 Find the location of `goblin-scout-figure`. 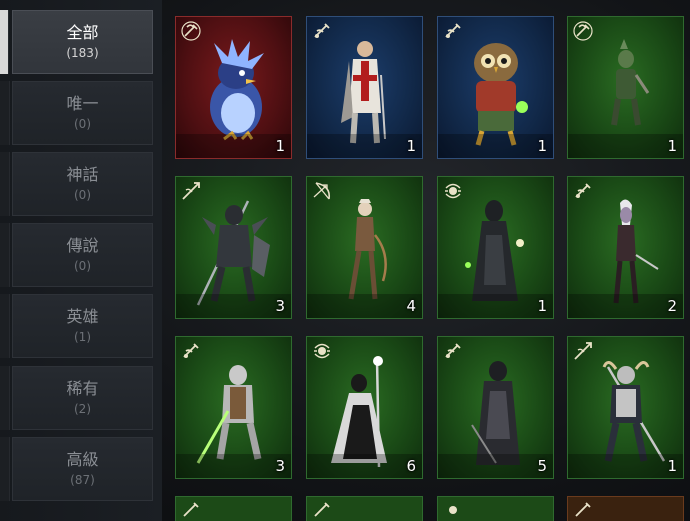

goblin-scout-figure is located at coordinates (630, 82).